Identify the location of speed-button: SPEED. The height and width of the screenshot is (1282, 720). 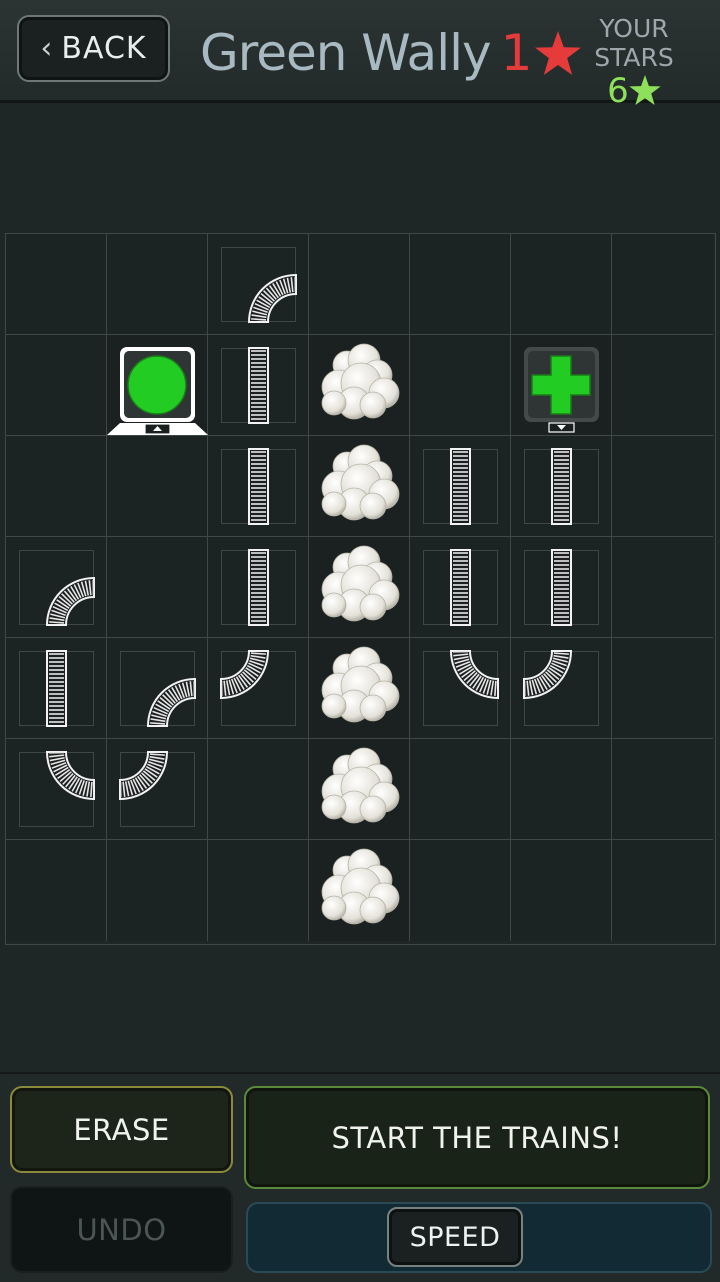
(455, 1237).